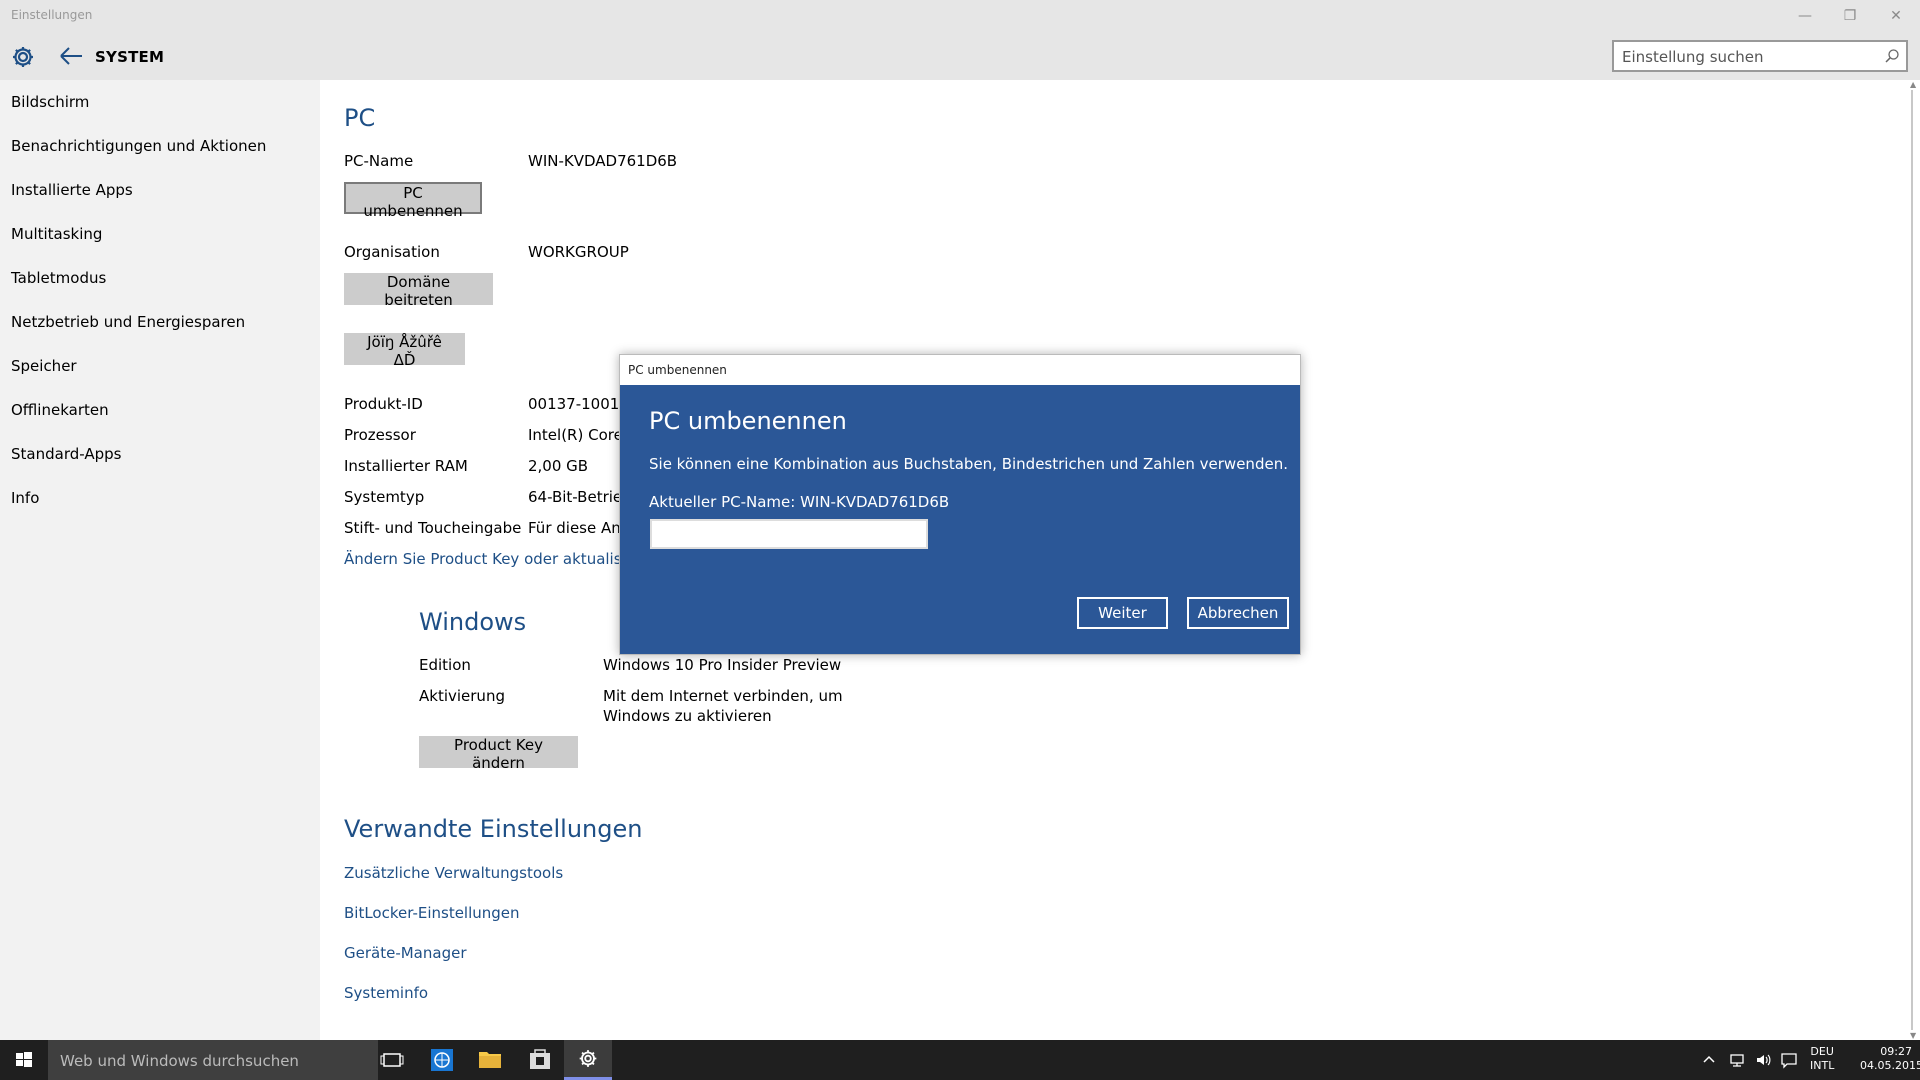 The image size is (1920, 1080). What do you see at coordinates (1238, 613) in the screenshot?
I see `cancel-button: Abbrechen` at bounding box center [1238, 613].